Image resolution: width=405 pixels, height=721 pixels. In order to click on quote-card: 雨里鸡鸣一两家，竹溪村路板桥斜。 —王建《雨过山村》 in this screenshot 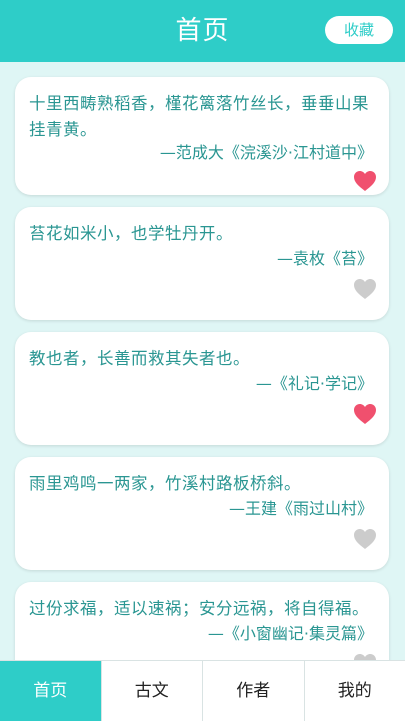, I will do `click(202, 513)`.